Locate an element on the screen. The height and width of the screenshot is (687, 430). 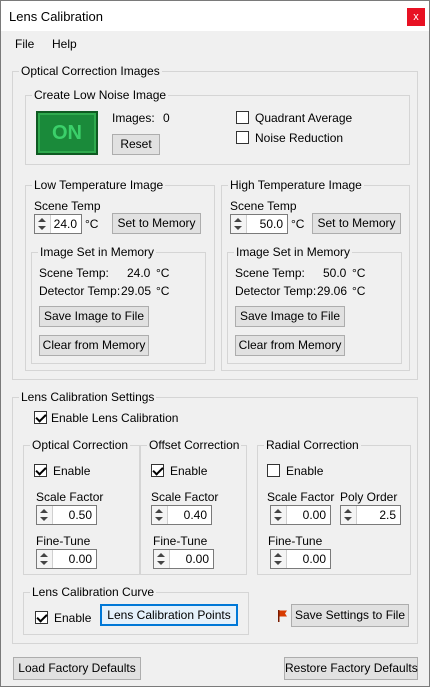
lens-calibration-points-button: Lens Calibration Points is located at coordinates (169, 615).